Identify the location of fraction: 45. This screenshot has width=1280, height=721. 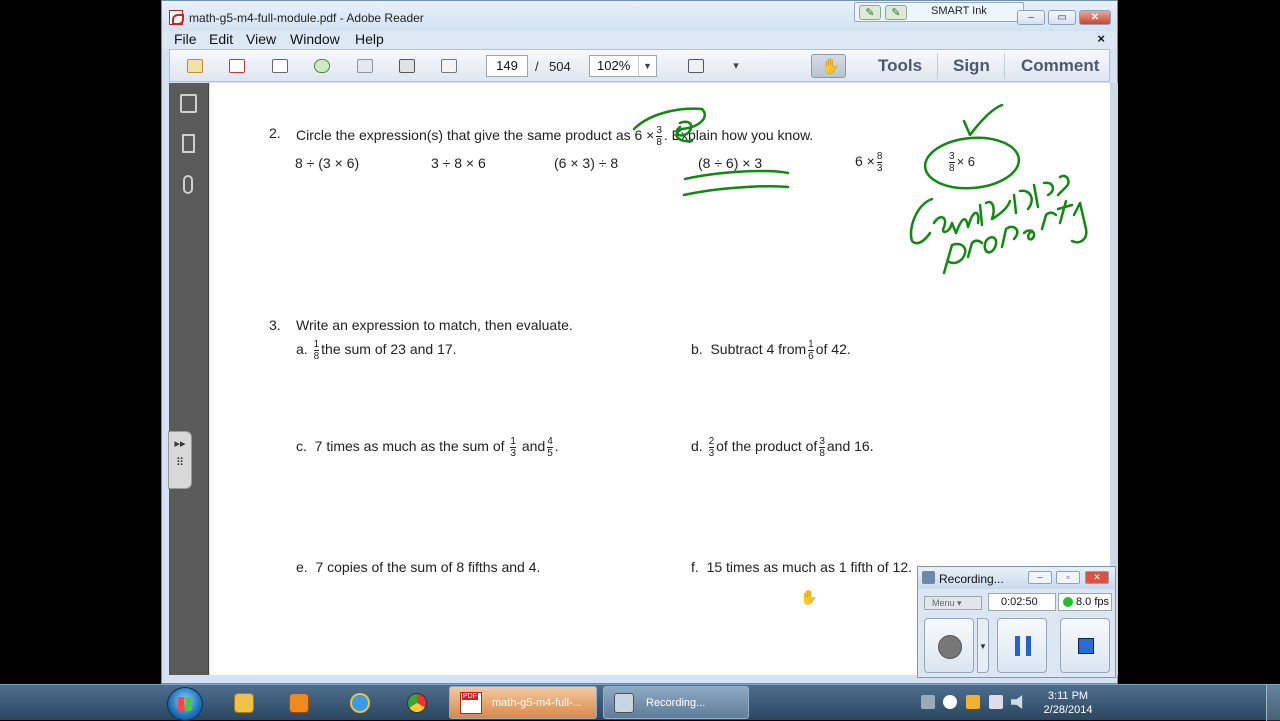
(550, 447).